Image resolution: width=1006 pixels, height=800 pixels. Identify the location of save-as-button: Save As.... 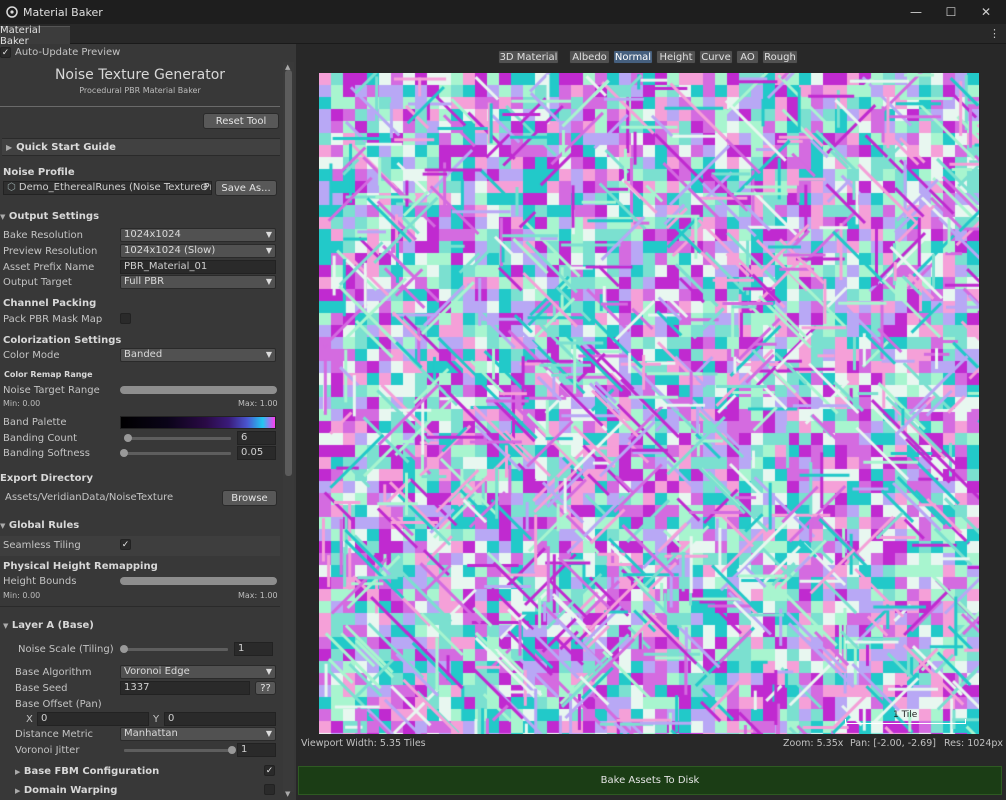
(246, 188).